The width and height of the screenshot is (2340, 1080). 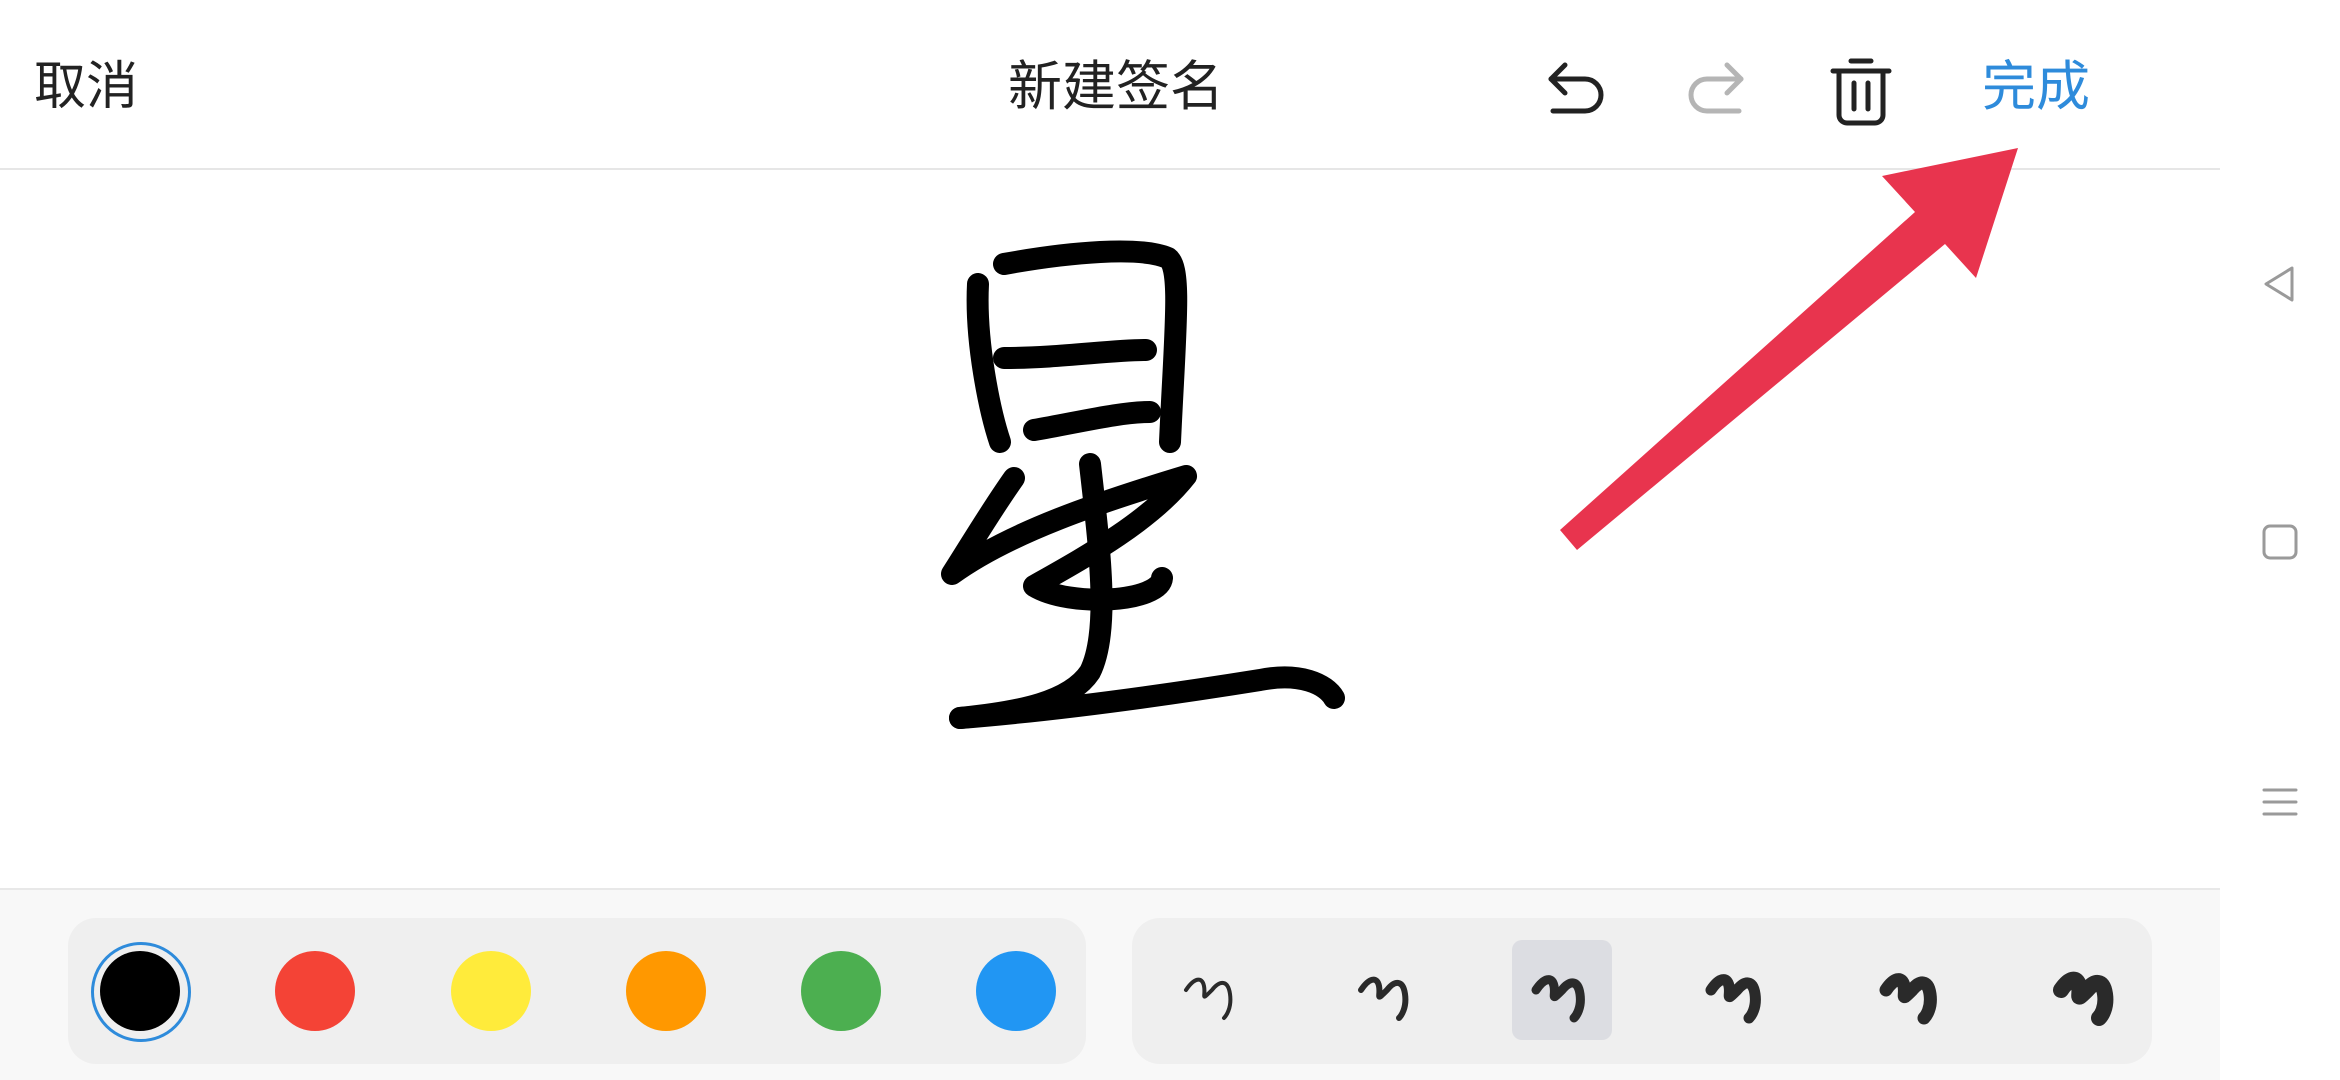 I want to click on done-button: 完成, so click(x=2036, y=87).